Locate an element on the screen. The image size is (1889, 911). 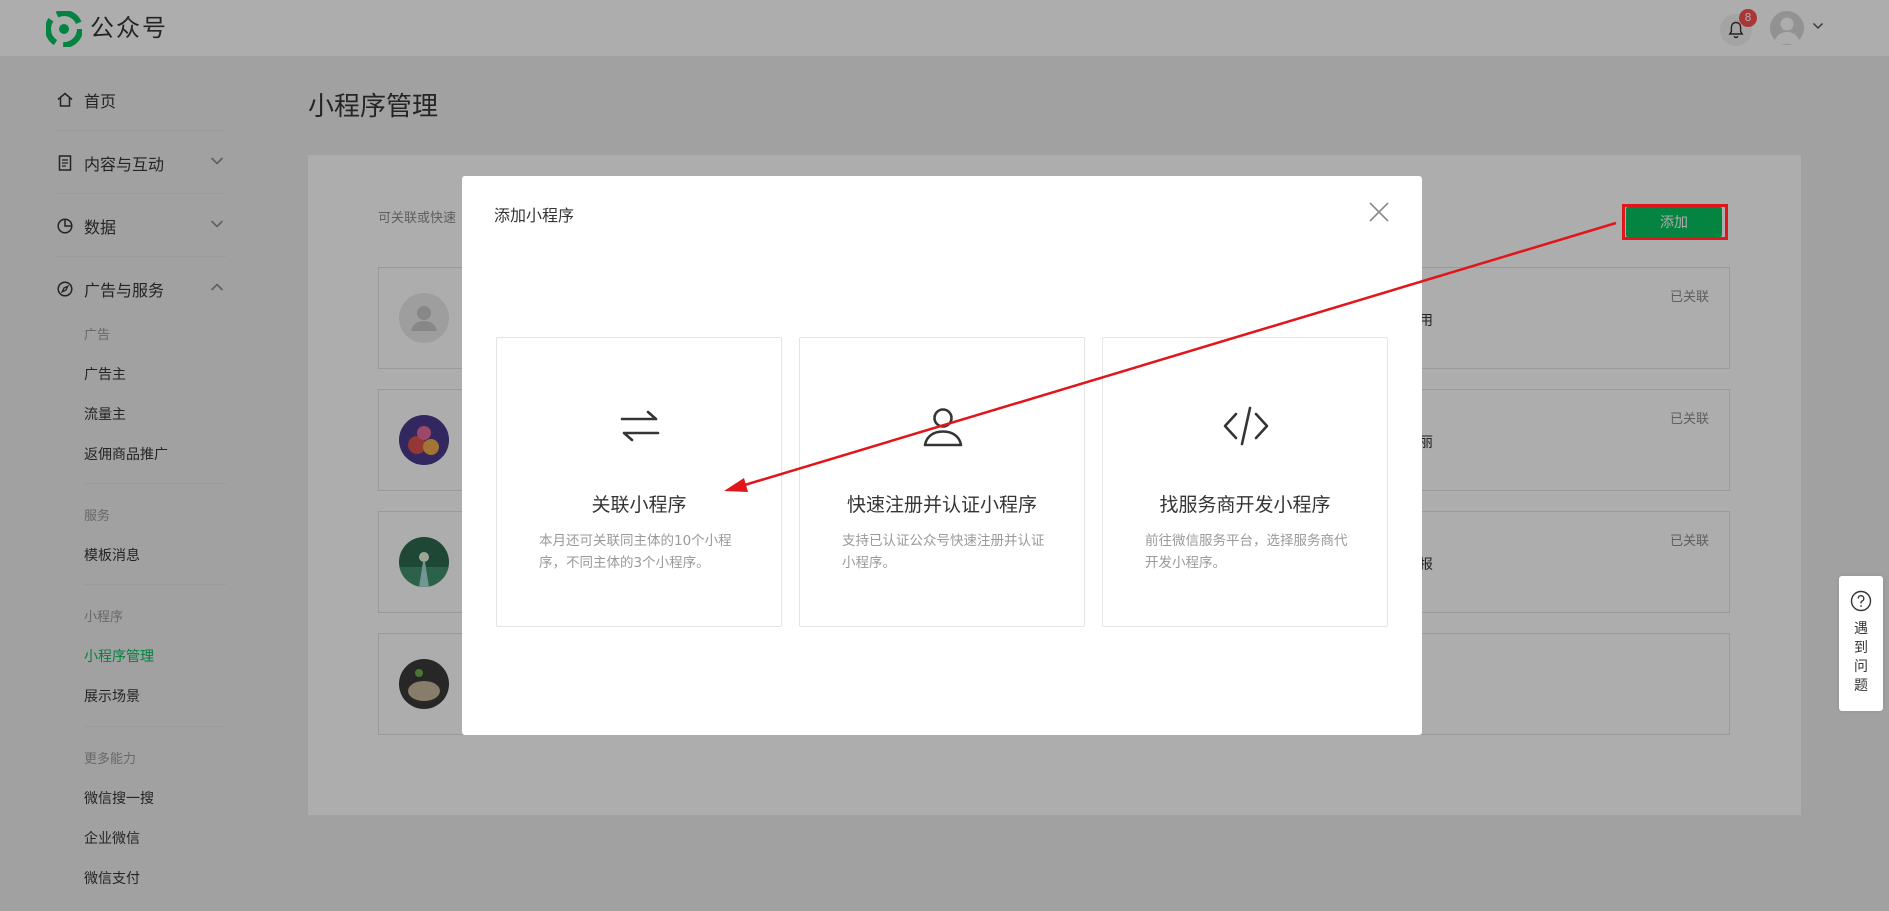
option-link-miniprogram: 关联小程序 本月还可关联同主体的10个小程序，不同主体的3个小程序。 is located at coordinates (639, 482).